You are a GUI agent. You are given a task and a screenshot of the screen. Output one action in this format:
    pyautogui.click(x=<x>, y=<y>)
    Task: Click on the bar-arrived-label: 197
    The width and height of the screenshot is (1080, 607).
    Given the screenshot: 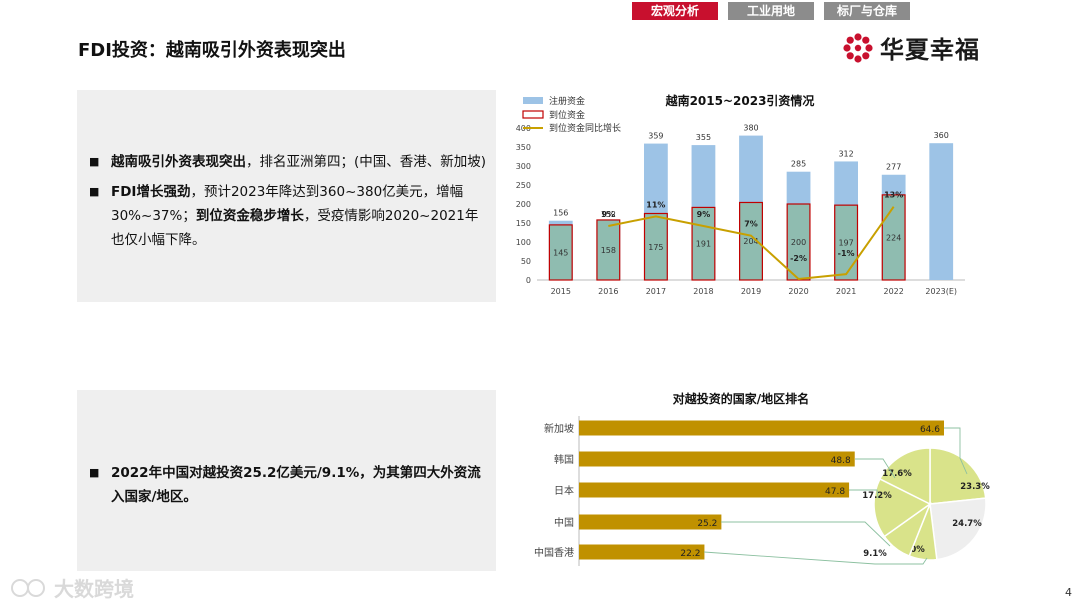 What is the action you would take?
    pyautogui.click(x=845, y=243)
    